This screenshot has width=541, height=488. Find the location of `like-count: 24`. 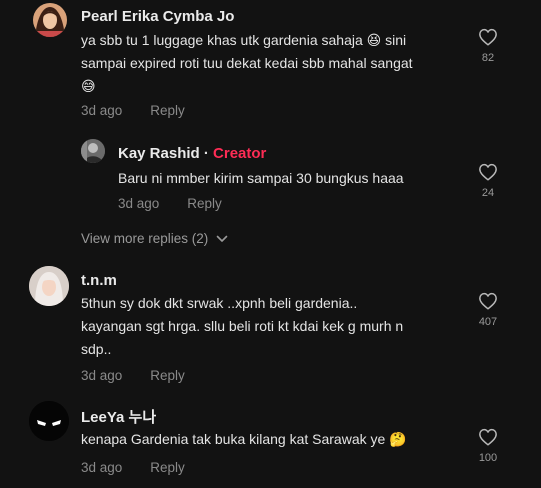

like-count: 24 is located at coordinates (488, 193).